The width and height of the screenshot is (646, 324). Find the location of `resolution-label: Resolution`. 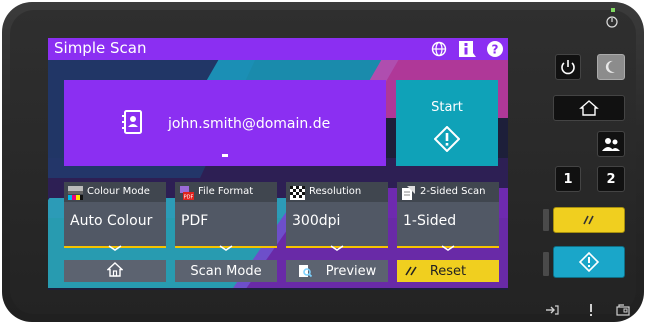

resolution-label: Resolution is located at coordinates (335, 191).